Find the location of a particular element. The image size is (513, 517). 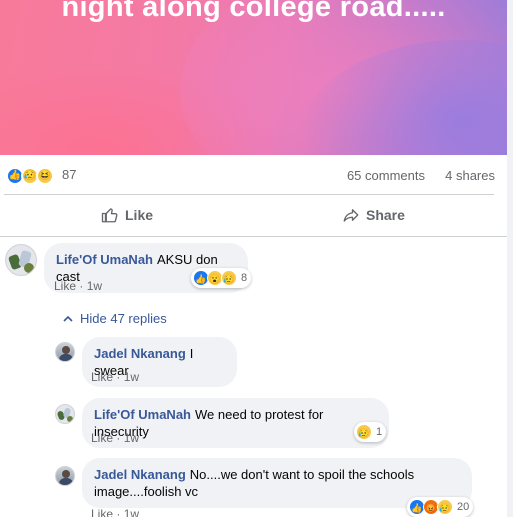

comment-like-link: Like is located at coordinates (65, 286).